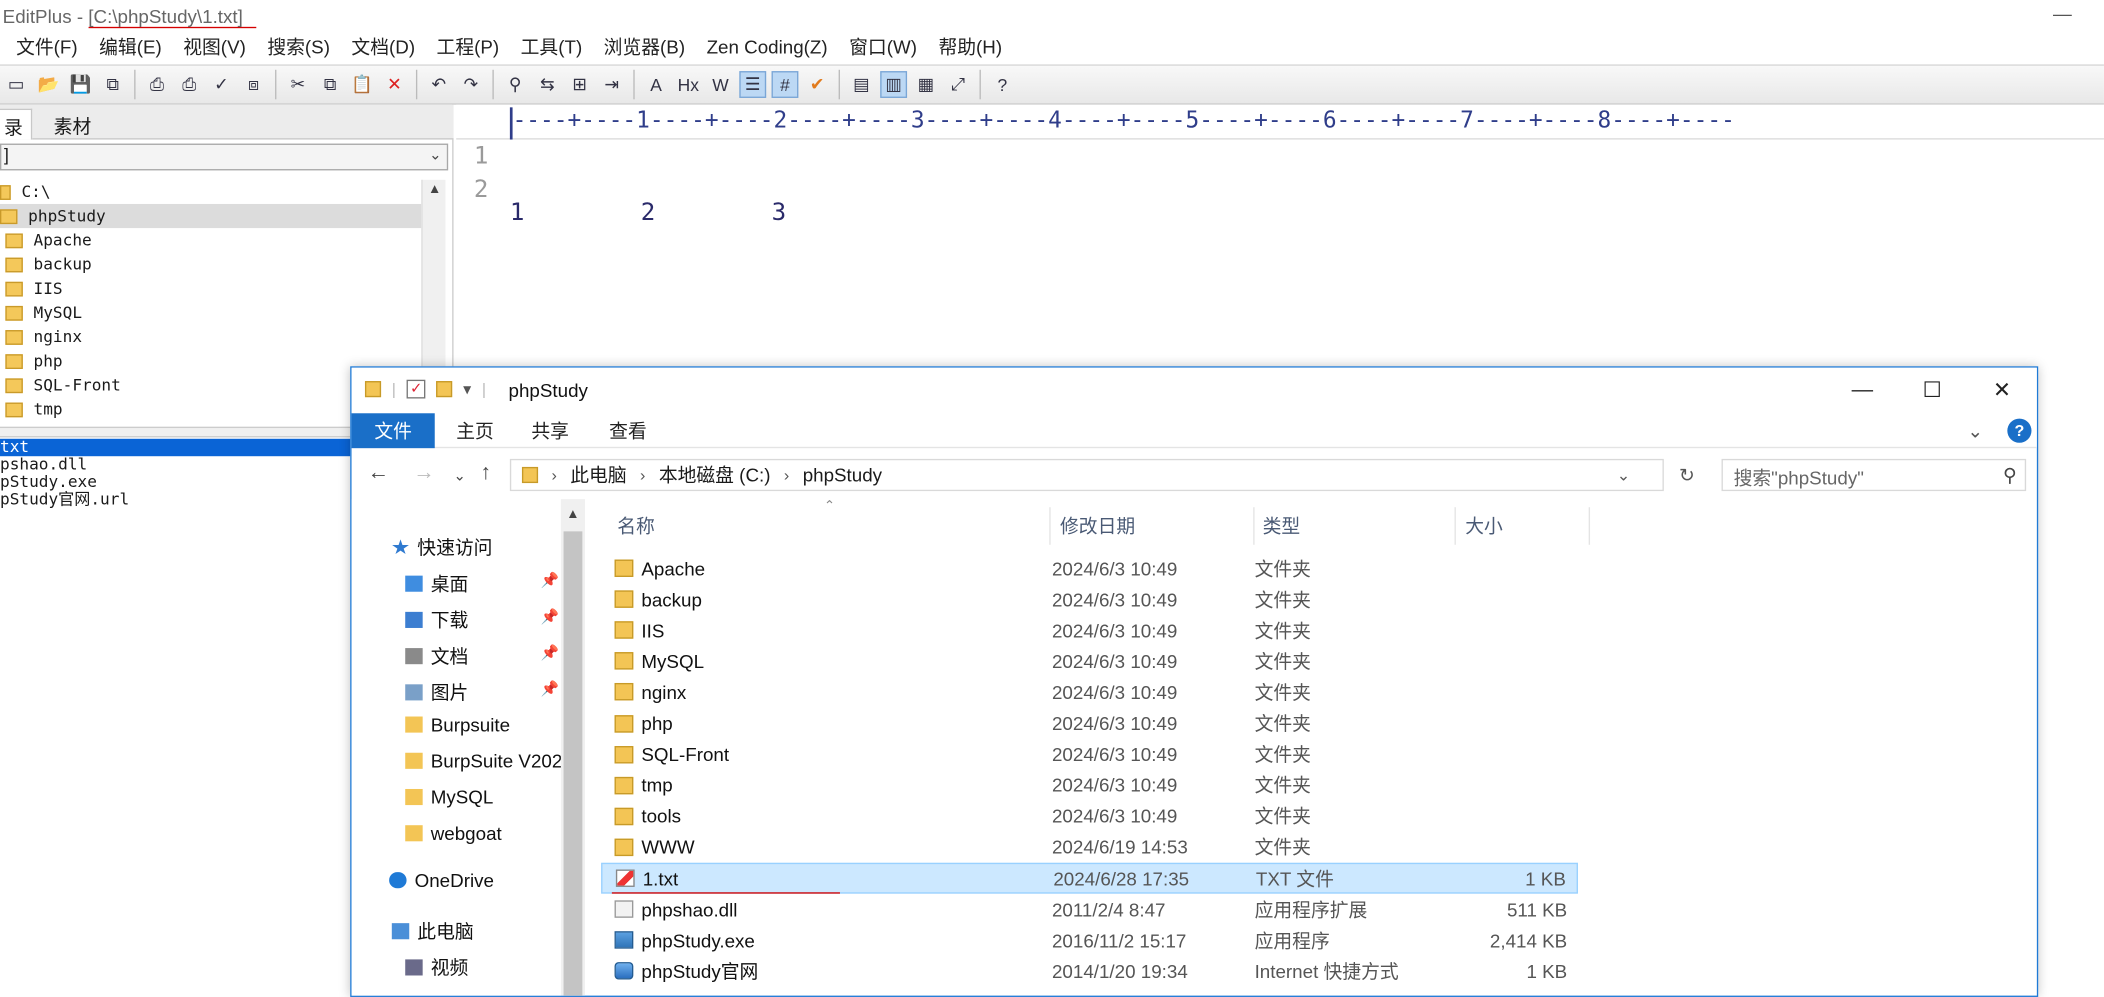 This screenshot has width=2104, height=997. What do you see at coordinates (1089, 940) in the screenshot?
I see `file-row: phpStudy.exe 2016/11/2 15:17 应用程序 2,414 KB` at bounding box center [1089, 940].